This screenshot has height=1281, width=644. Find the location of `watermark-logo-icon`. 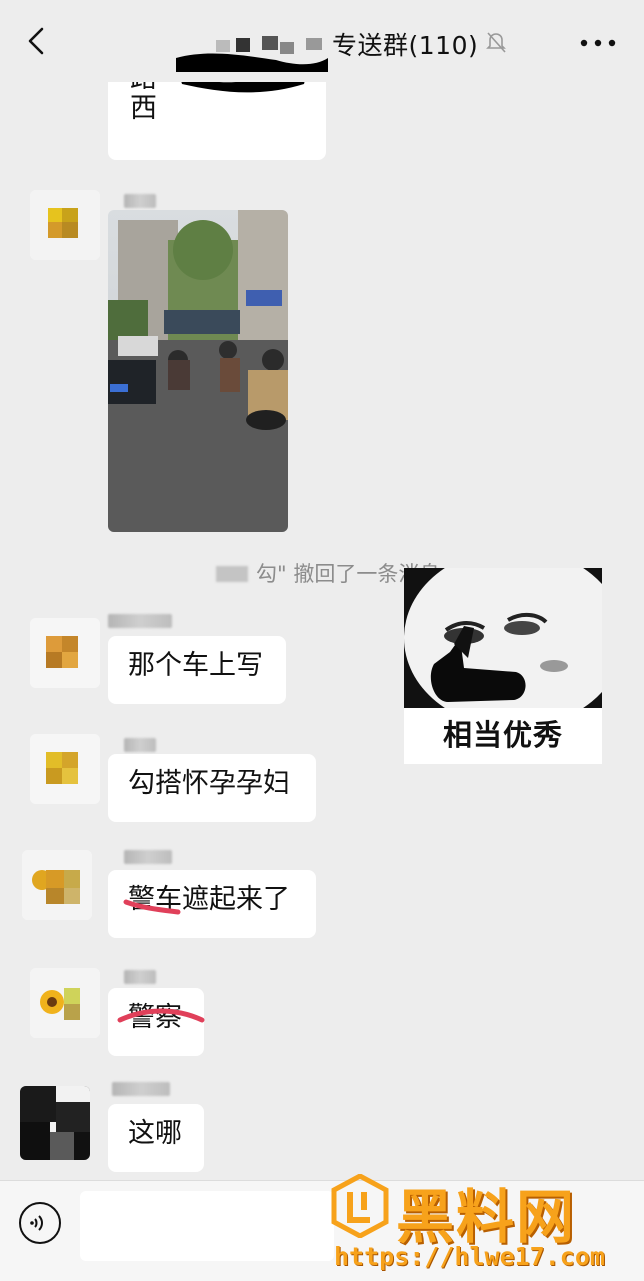

watermark-logo-icon is located at coordinates (360, 1206).